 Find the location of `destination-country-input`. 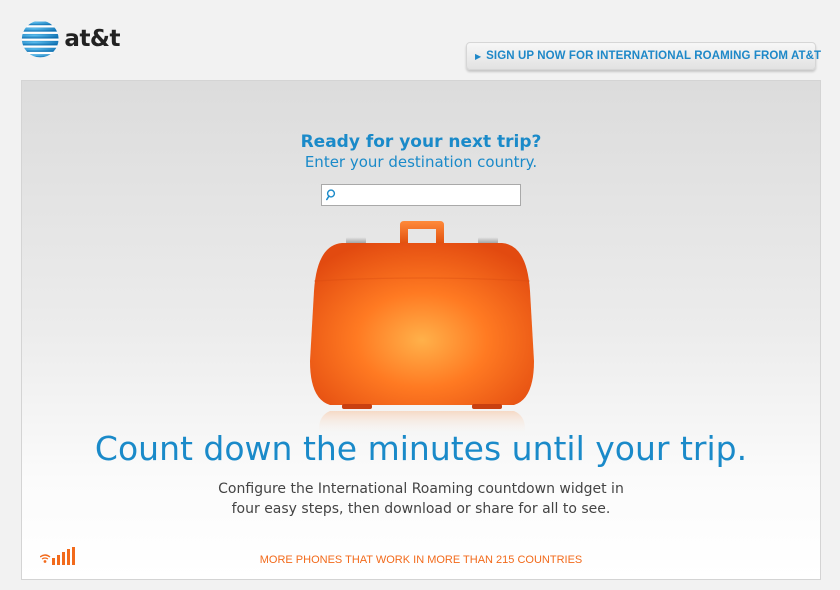

destination-country-input is located at coordinates (429, 195).